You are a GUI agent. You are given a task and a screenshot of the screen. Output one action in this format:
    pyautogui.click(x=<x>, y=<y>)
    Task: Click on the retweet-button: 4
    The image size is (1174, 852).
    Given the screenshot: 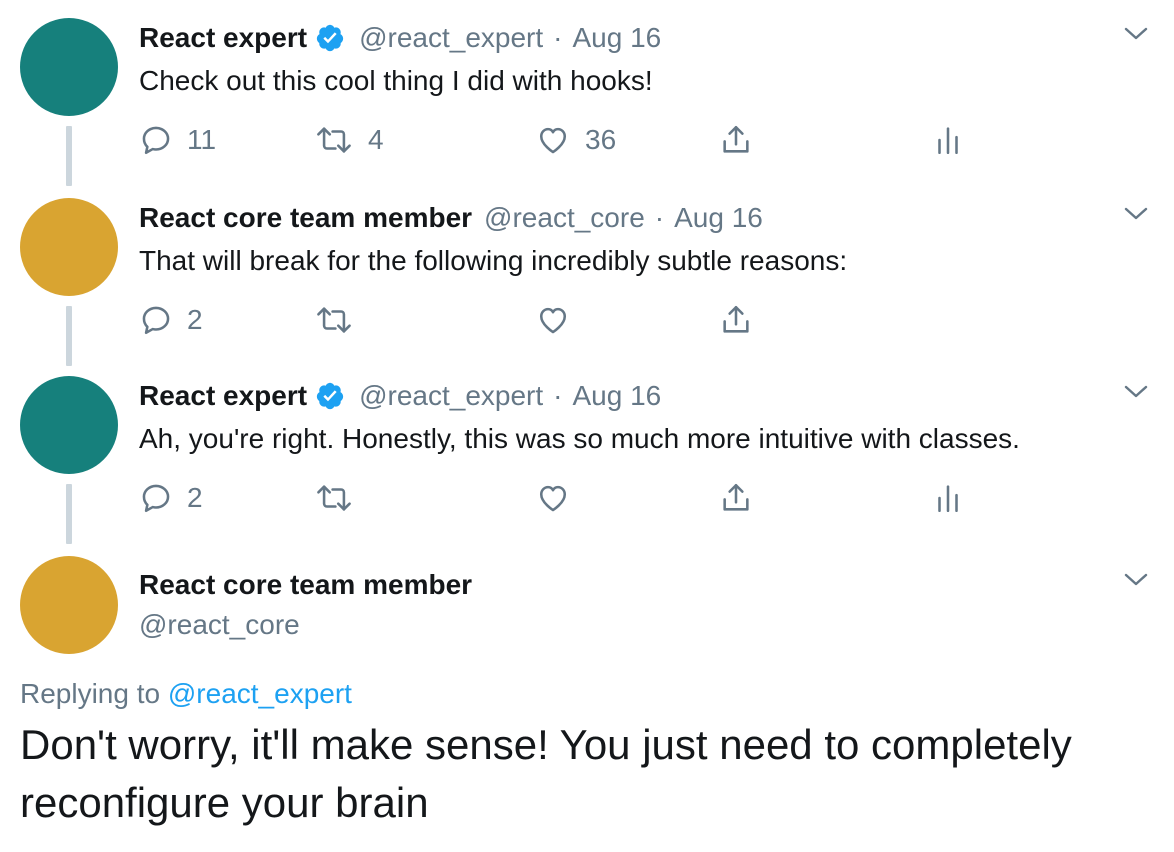 What is the action you would take?
    pyautogui.click(x=349, y=140)
    